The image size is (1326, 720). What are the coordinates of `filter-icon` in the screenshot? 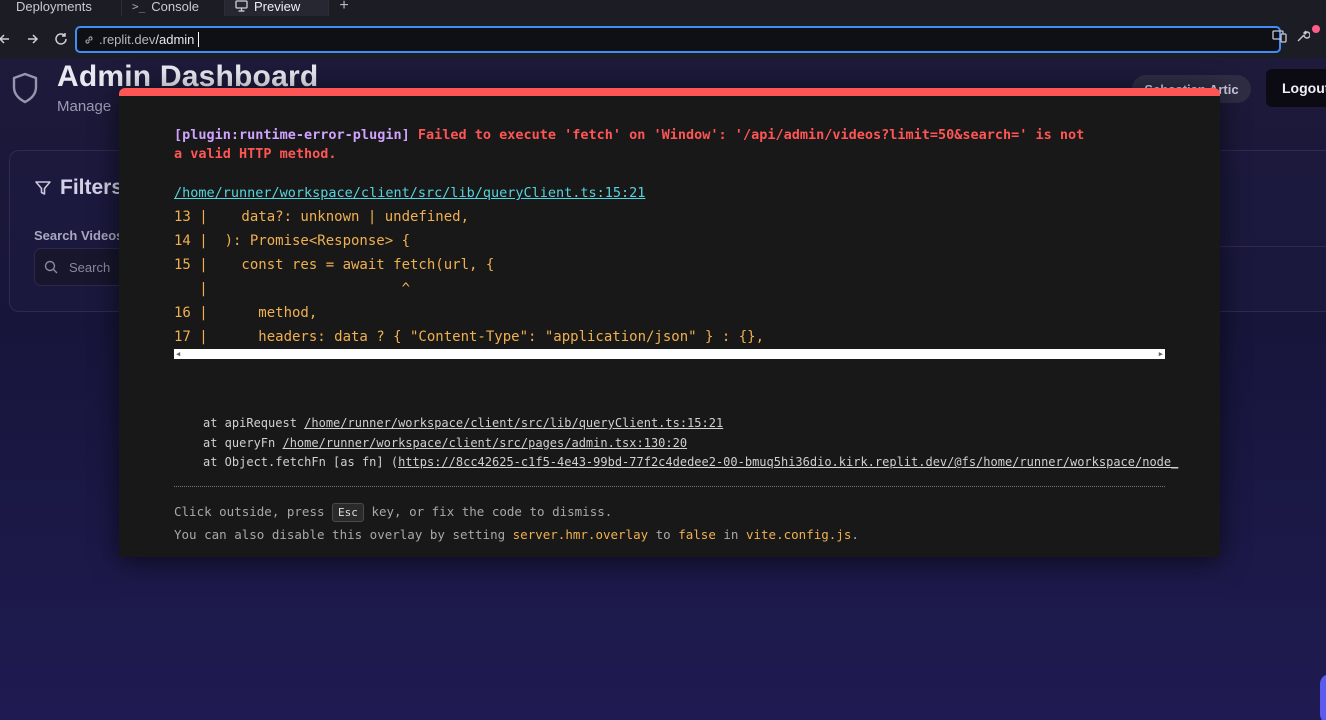 It's located at (43, 188).